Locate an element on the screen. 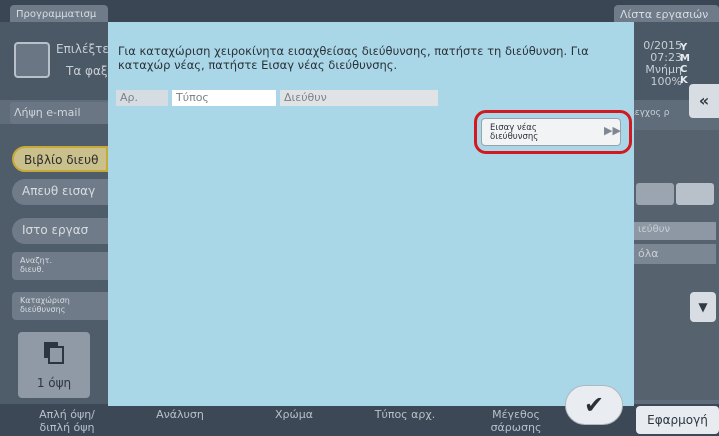  job-history-button: Ιστο εργασ is located at coordinates (60, 231).